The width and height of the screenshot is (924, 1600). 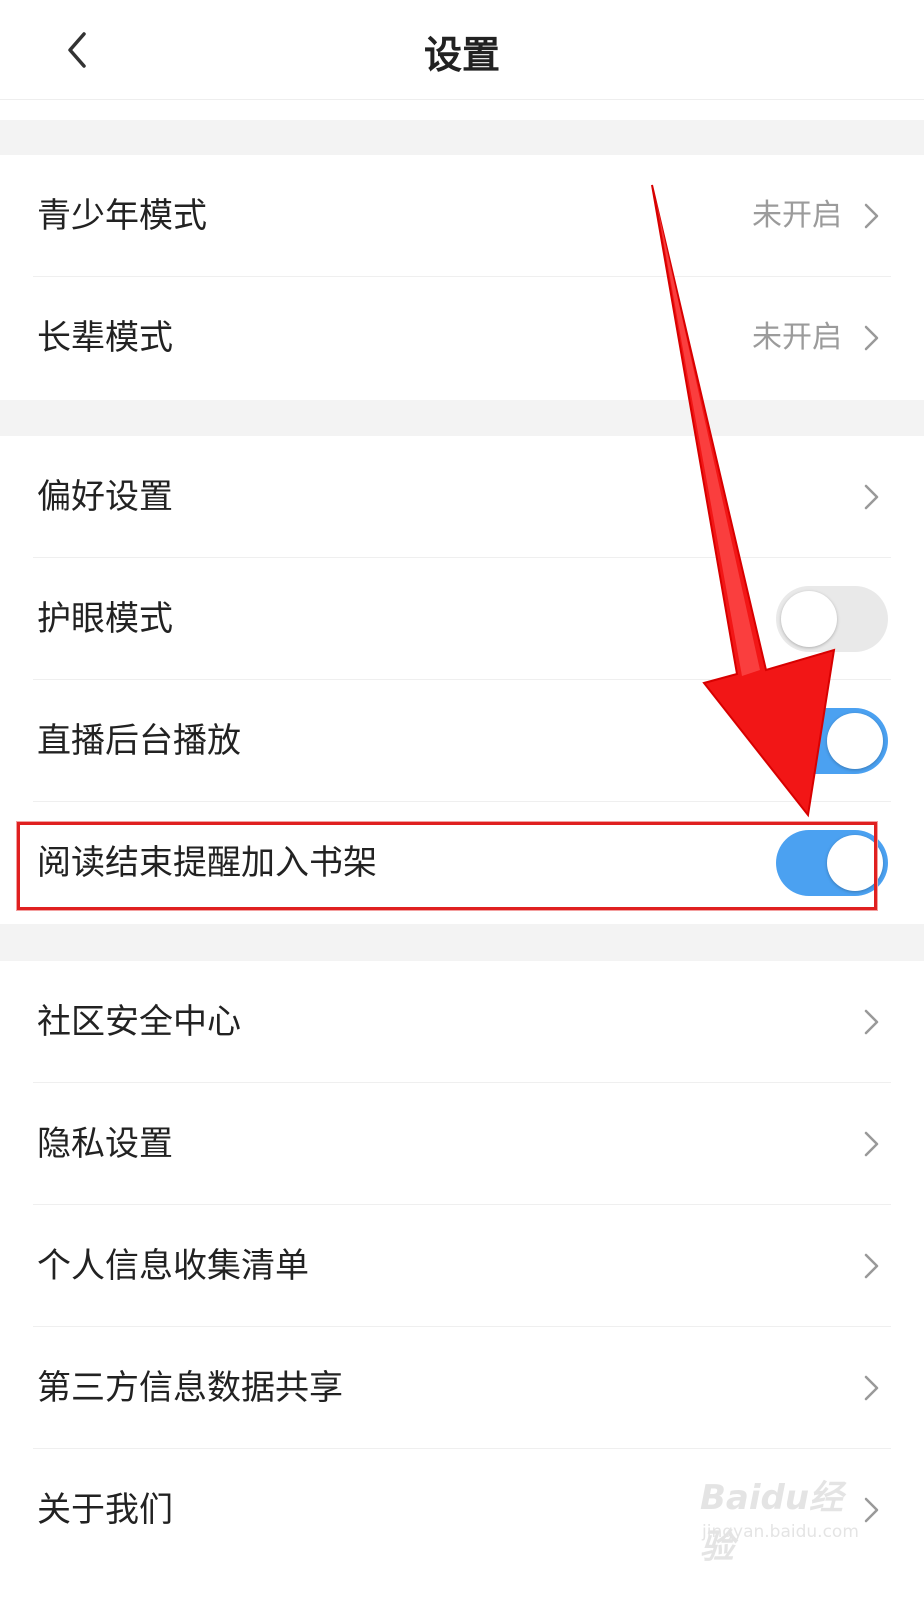 What do you see at coordinates (139, 741) in the screenshot?
I see `row-label: 直播后台播放` at bounding box center [139, 741].